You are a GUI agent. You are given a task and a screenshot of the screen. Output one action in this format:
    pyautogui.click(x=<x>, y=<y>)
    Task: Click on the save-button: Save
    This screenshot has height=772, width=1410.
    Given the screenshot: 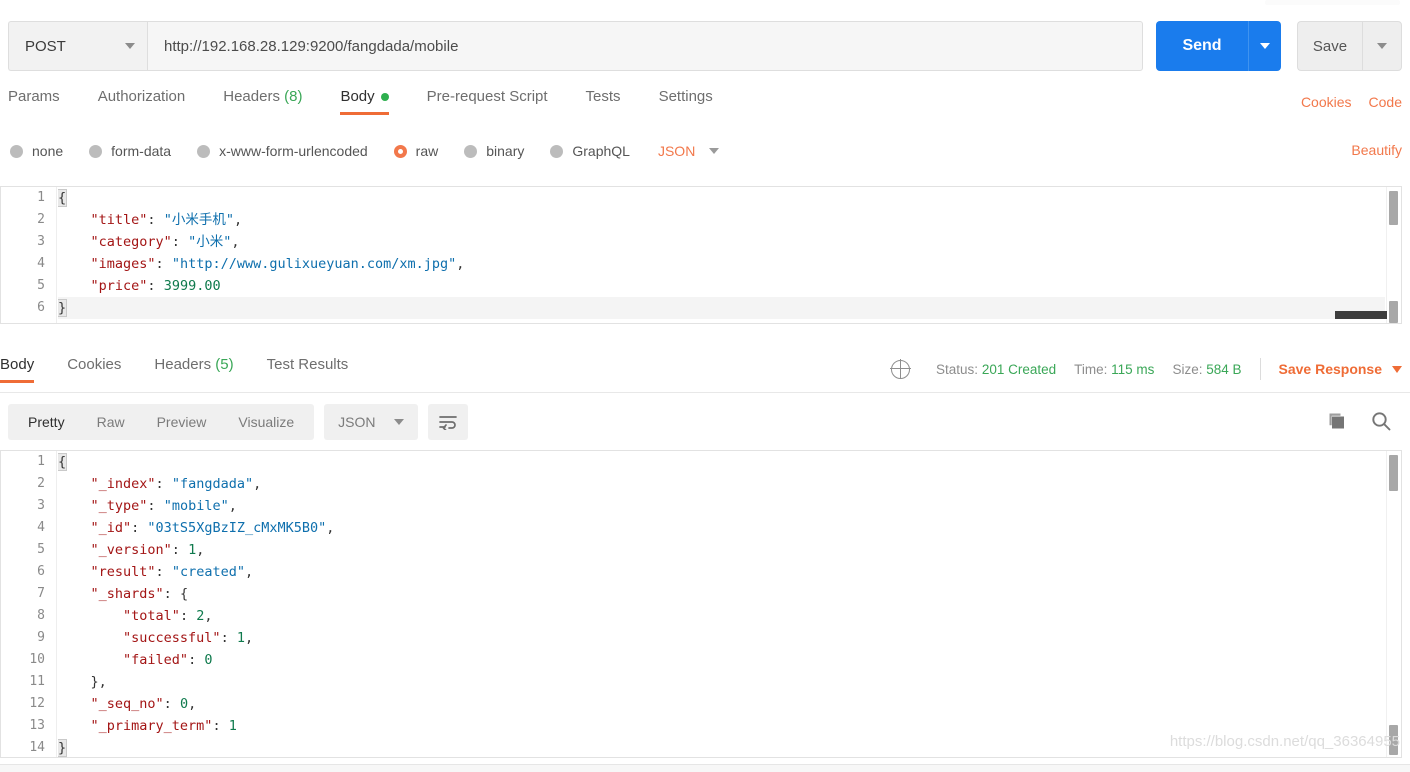 What is the action you would take?
    pyautogui.click(x=1329, y=46)
    